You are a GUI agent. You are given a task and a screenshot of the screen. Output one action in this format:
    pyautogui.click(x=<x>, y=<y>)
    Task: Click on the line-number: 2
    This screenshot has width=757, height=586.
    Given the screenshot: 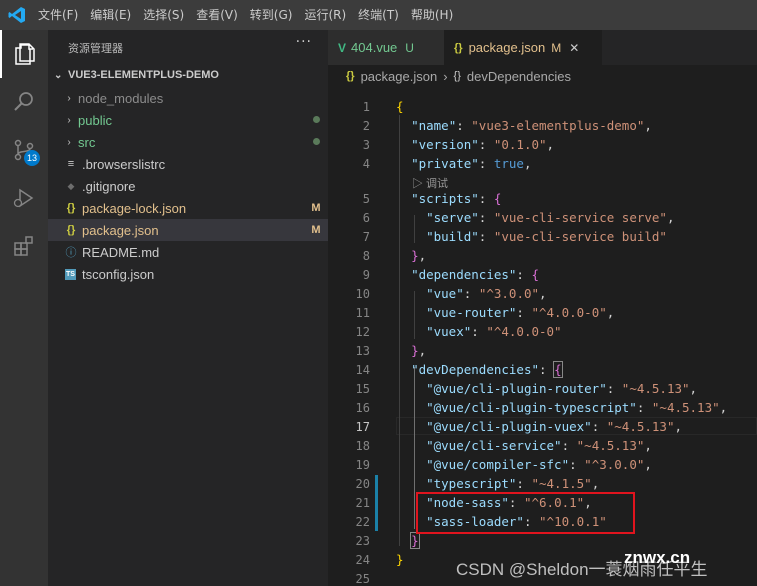 What is the action you would take?
    pyautogui.click(x=366, y=126)
    